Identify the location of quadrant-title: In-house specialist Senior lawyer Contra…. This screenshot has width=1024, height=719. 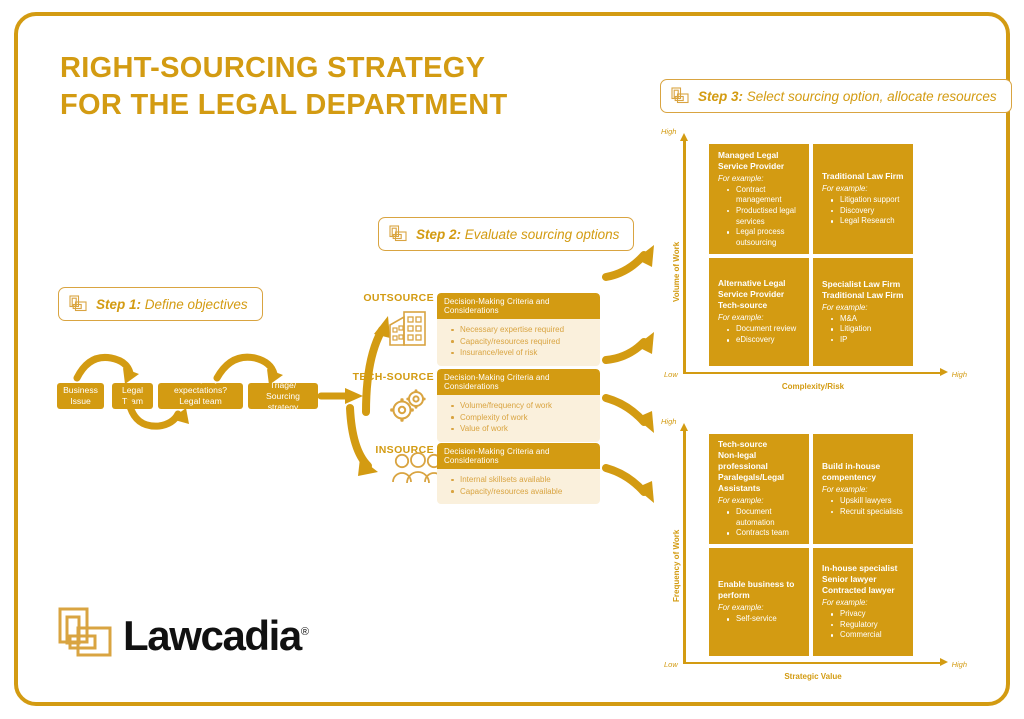
(860, 579).